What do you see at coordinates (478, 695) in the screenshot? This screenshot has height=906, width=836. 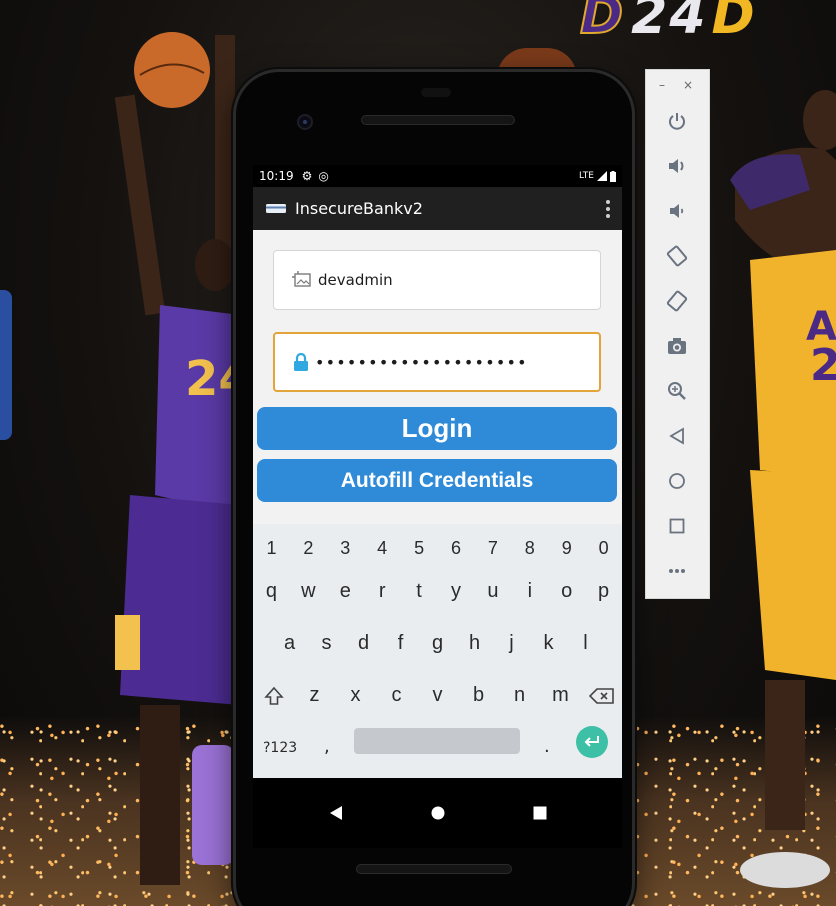 I see `key-b: b` at bounding box center [478, 695].